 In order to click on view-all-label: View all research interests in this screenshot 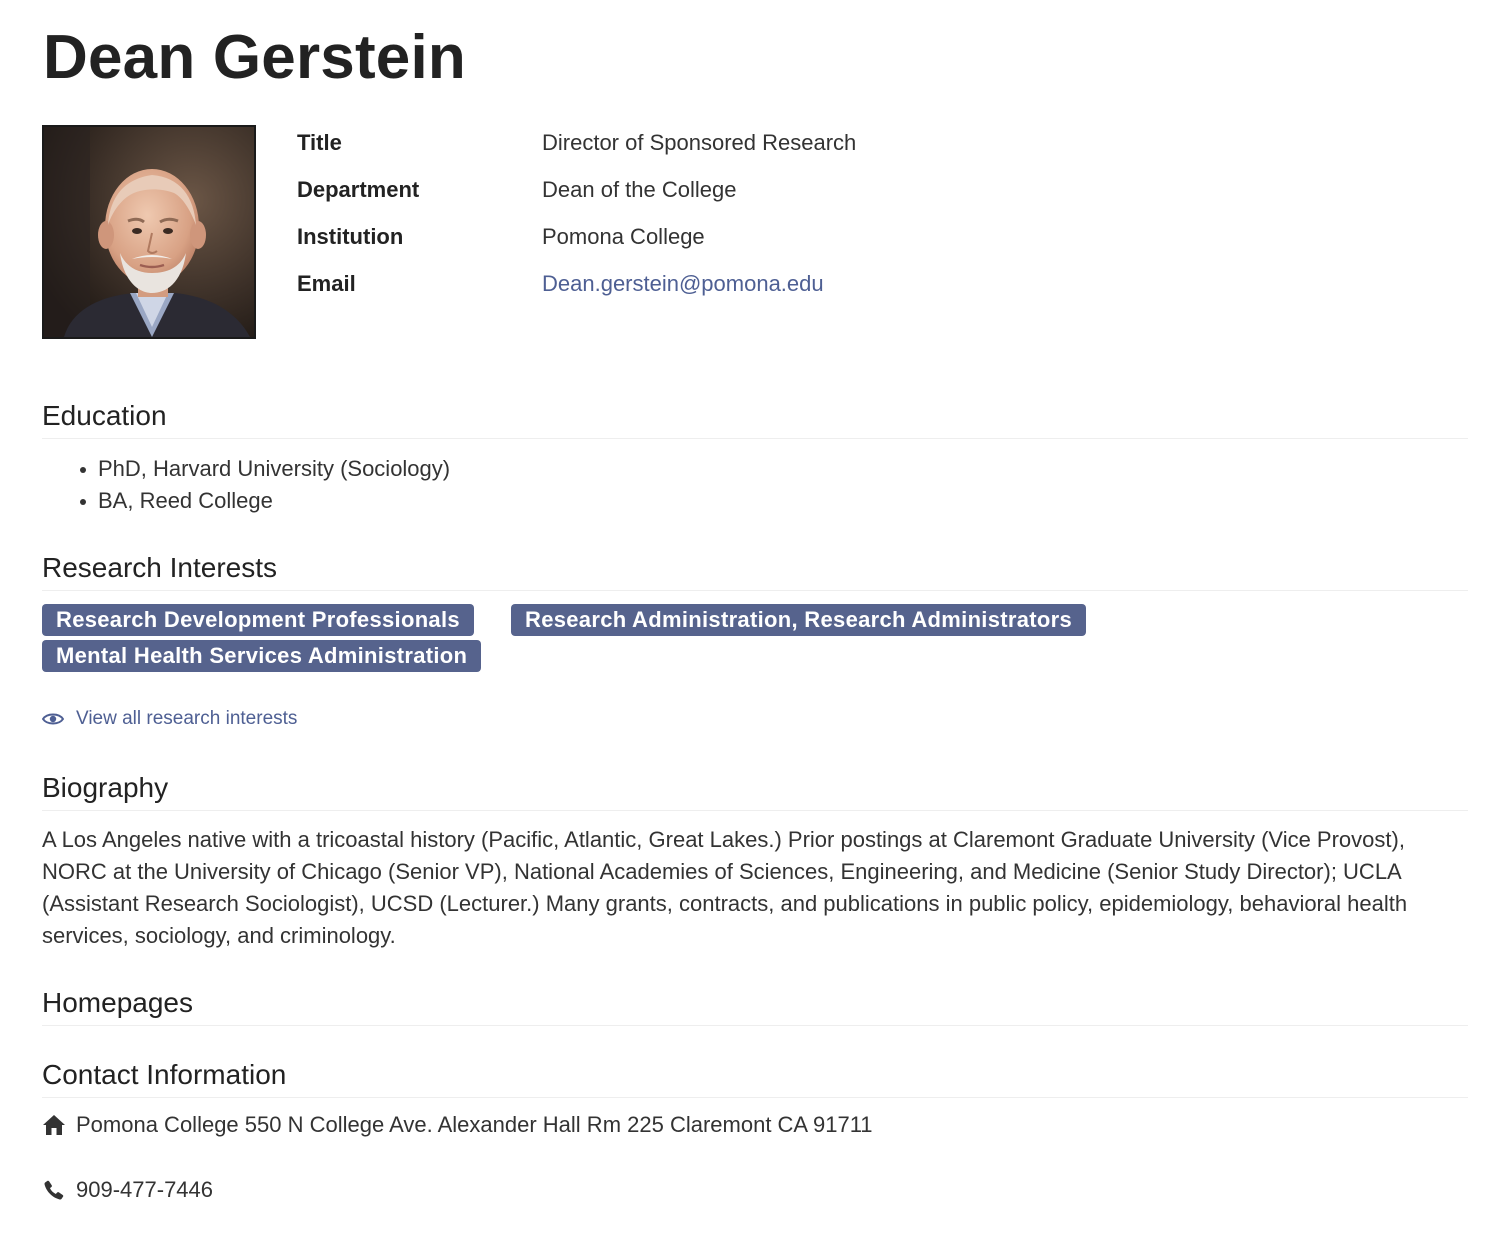, I will do `click(187, 718)`.